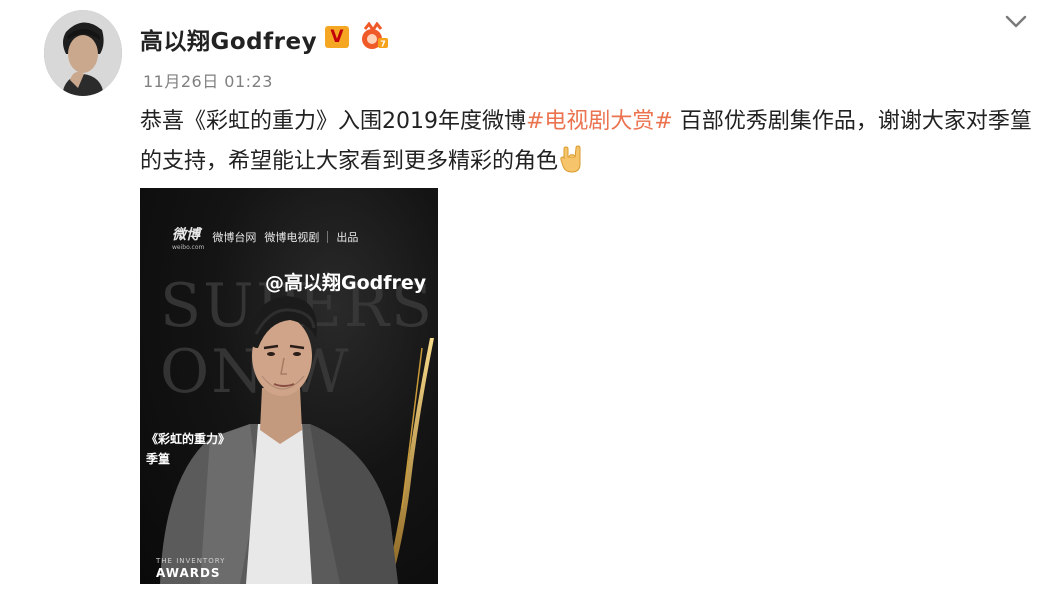 The height and width of the screenshot is (596, 1060). What do you see at coordinates (188, 247) in the screenshot?
I see `weibo-logo-sub: weibo.com` at bounding box center [188, 247].